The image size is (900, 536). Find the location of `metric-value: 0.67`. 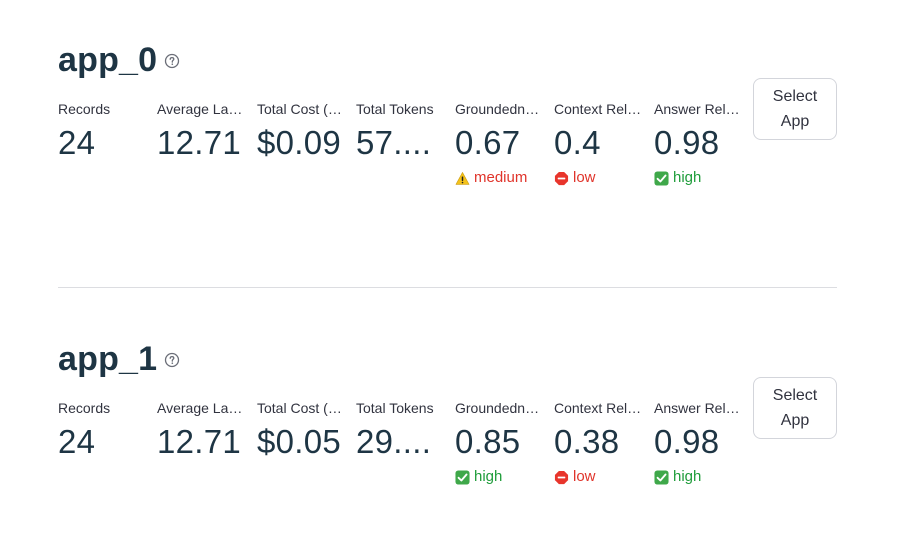

metric-value: 0.67 is located at coordinates (488, 142).